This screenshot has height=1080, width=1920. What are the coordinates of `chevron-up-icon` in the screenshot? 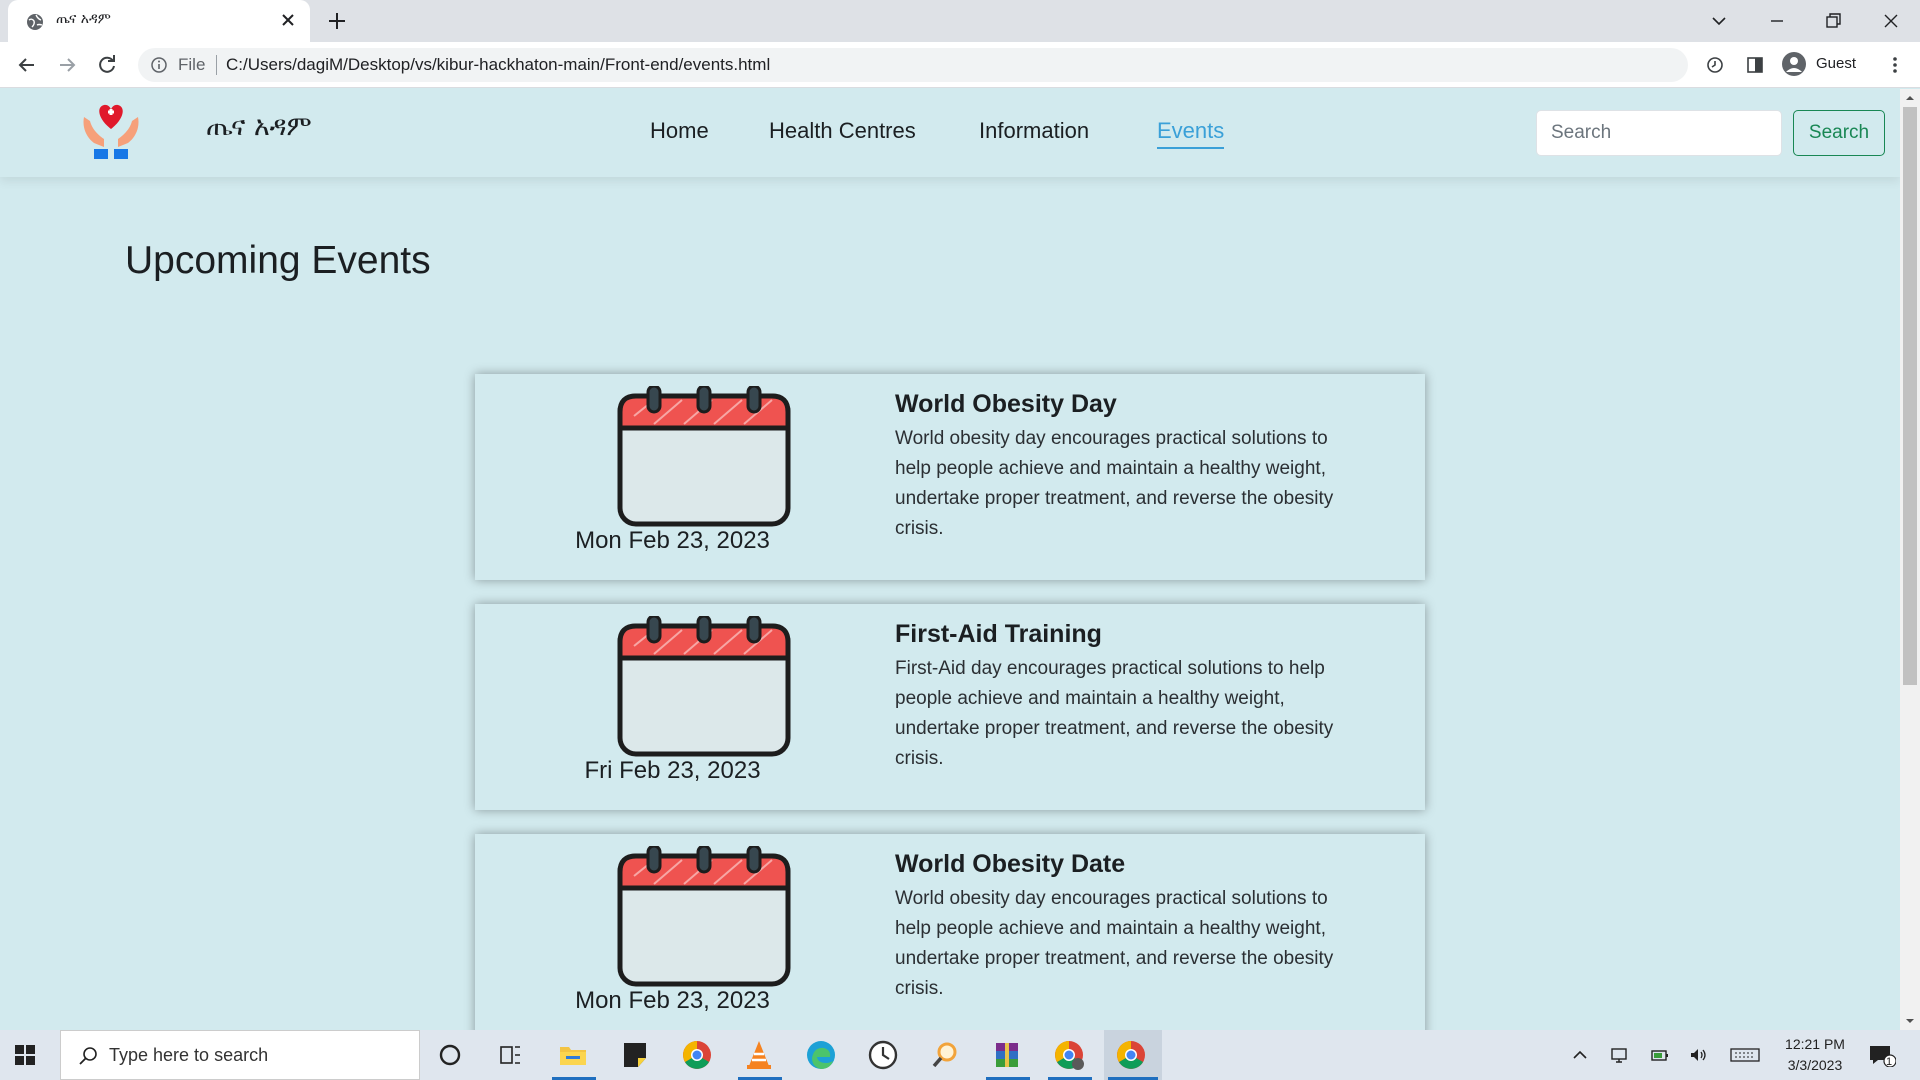 It's located at (1580, 1055).